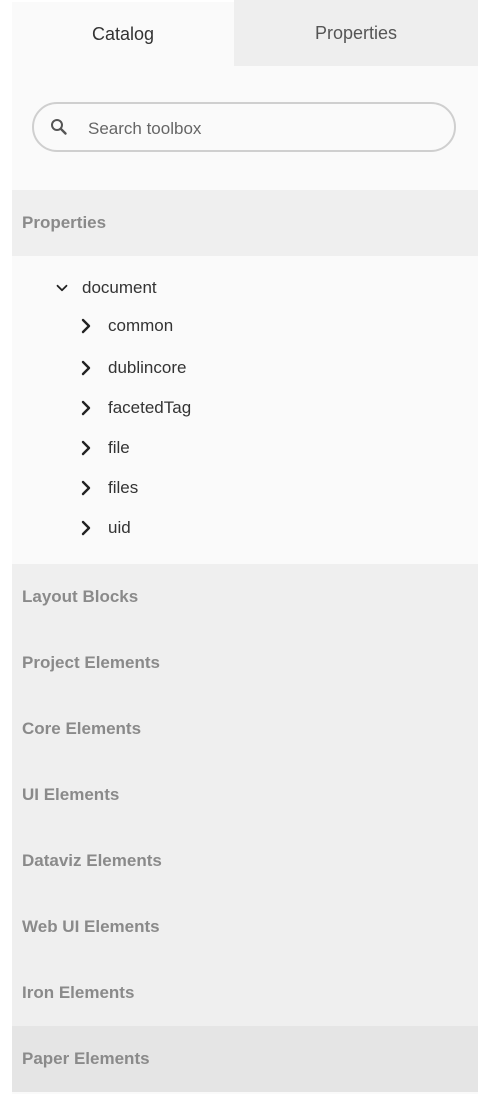 This screenshot has height=1094, width=478. I want to click on search-box, so click(244, 127).